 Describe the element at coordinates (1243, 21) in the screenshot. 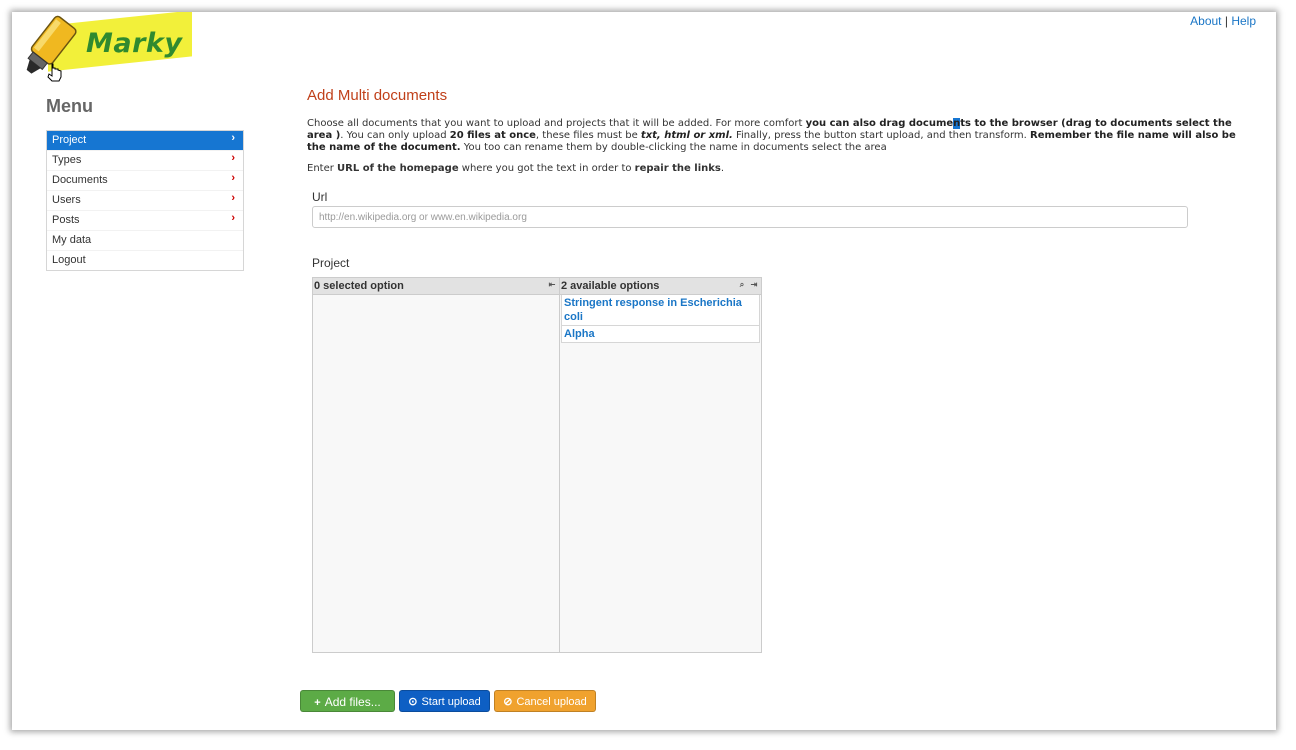

I see `help-link: Help` at that location.